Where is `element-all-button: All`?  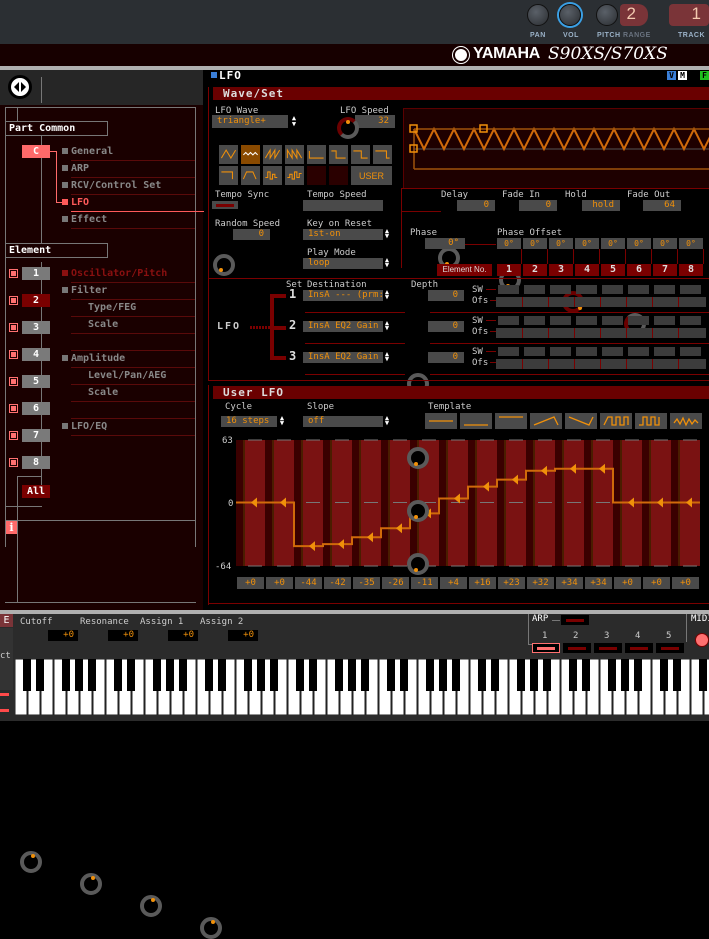
element-all-button: All is located at coordinates (36, 491).